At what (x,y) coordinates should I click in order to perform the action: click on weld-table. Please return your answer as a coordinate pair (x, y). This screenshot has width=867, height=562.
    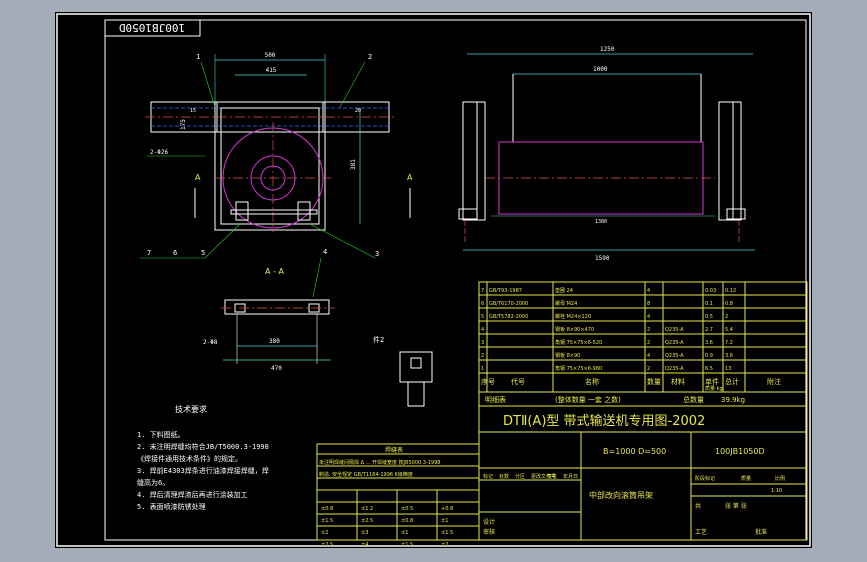
    Looking at the image, I should click on (398, 492).